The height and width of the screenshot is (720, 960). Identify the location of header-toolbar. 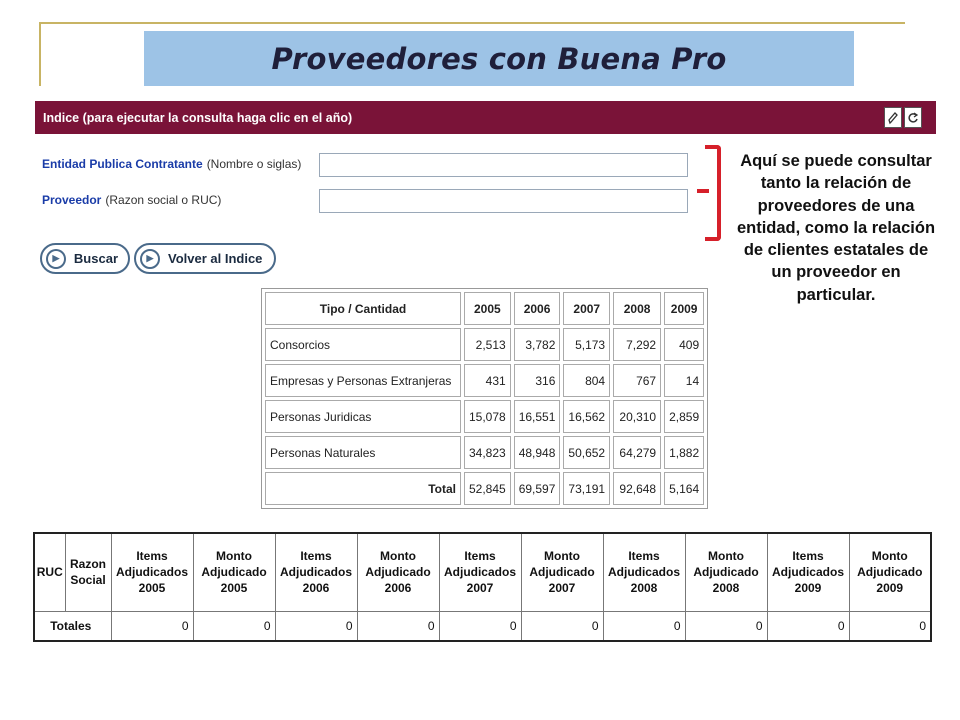
(903, 117).